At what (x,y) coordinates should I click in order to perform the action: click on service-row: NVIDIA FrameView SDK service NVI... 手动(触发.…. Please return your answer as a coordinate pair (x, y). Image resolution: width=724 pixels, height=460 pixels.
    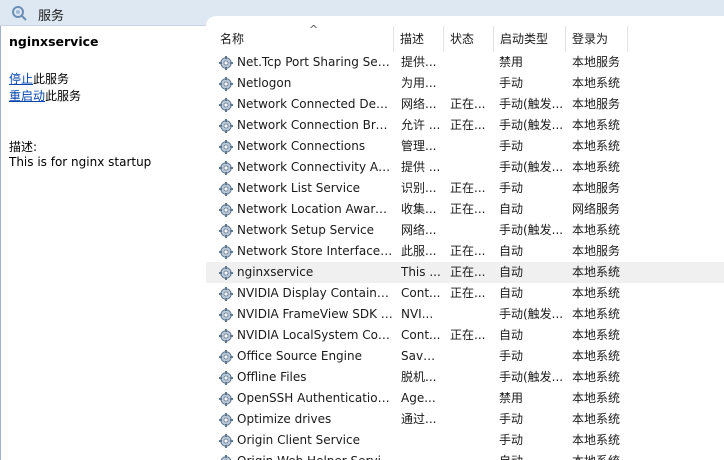
    Looking at the image, I should click on (465, 314).